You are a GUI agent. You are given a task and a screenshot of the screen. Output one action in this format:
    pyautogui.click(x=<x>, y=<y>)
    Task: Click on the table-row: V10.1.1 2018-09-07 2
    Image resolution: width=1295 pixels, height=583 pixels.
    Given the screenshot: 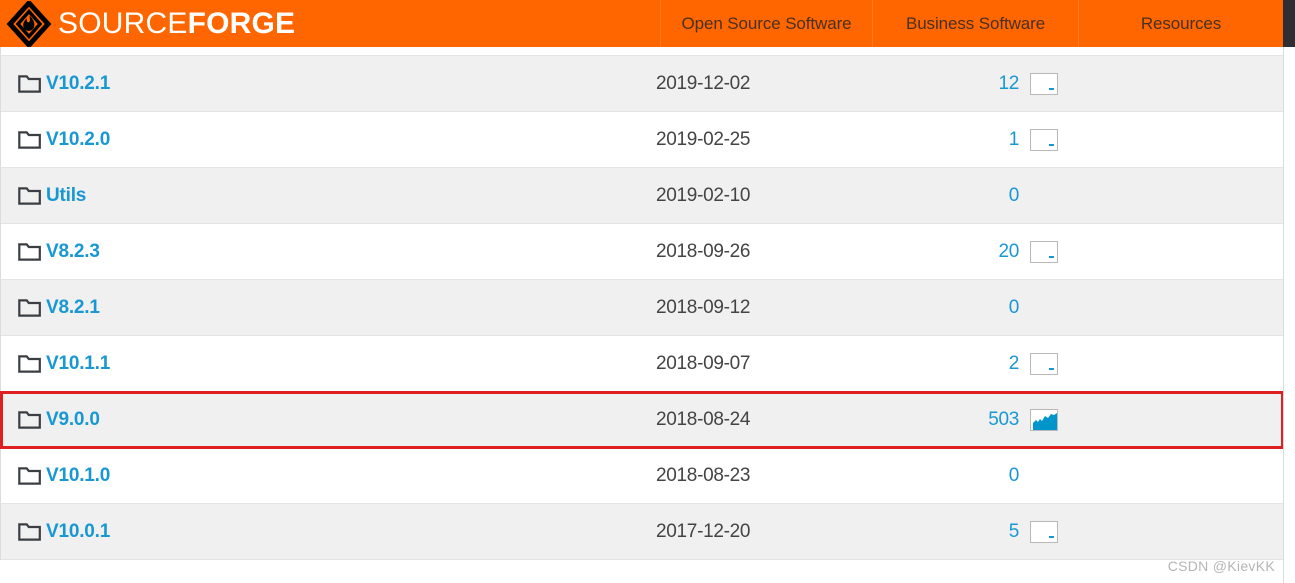 What is the action you would take?
    pyautogui.click(x=642, y=364)
    